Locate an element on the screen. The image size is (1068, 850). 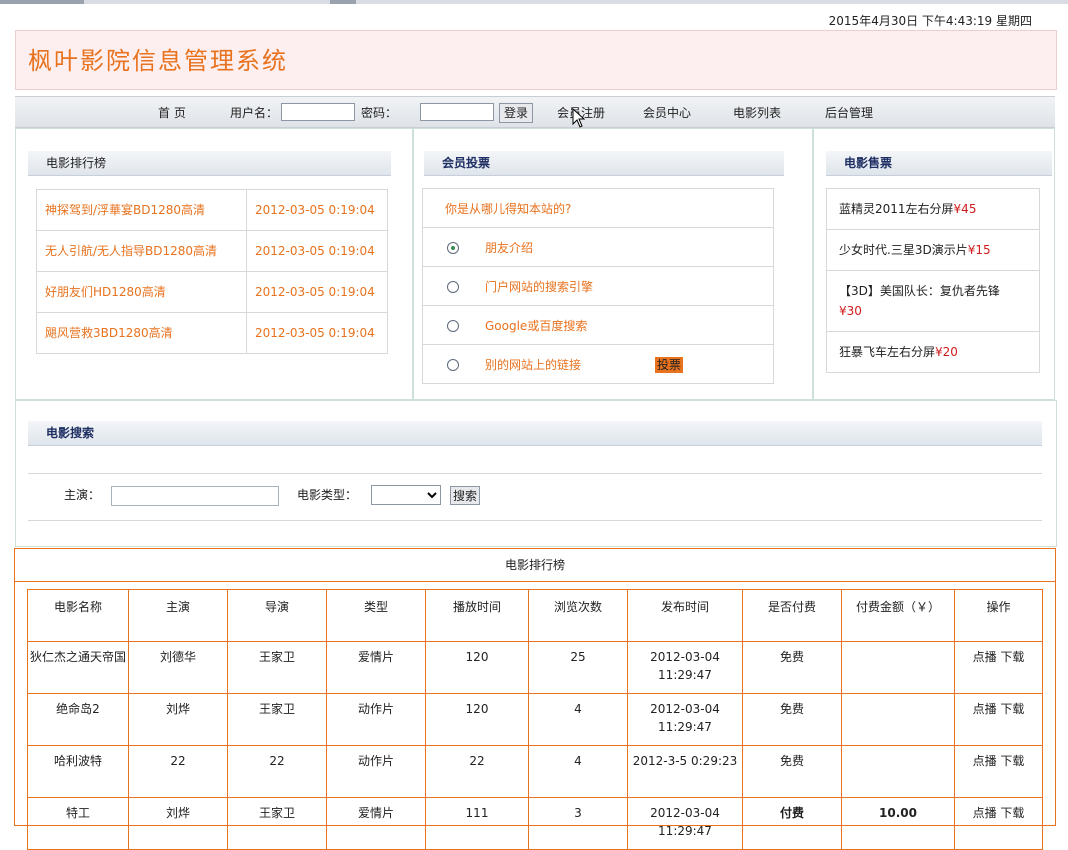
film-director: 22 is located at coordinates (277, 771).